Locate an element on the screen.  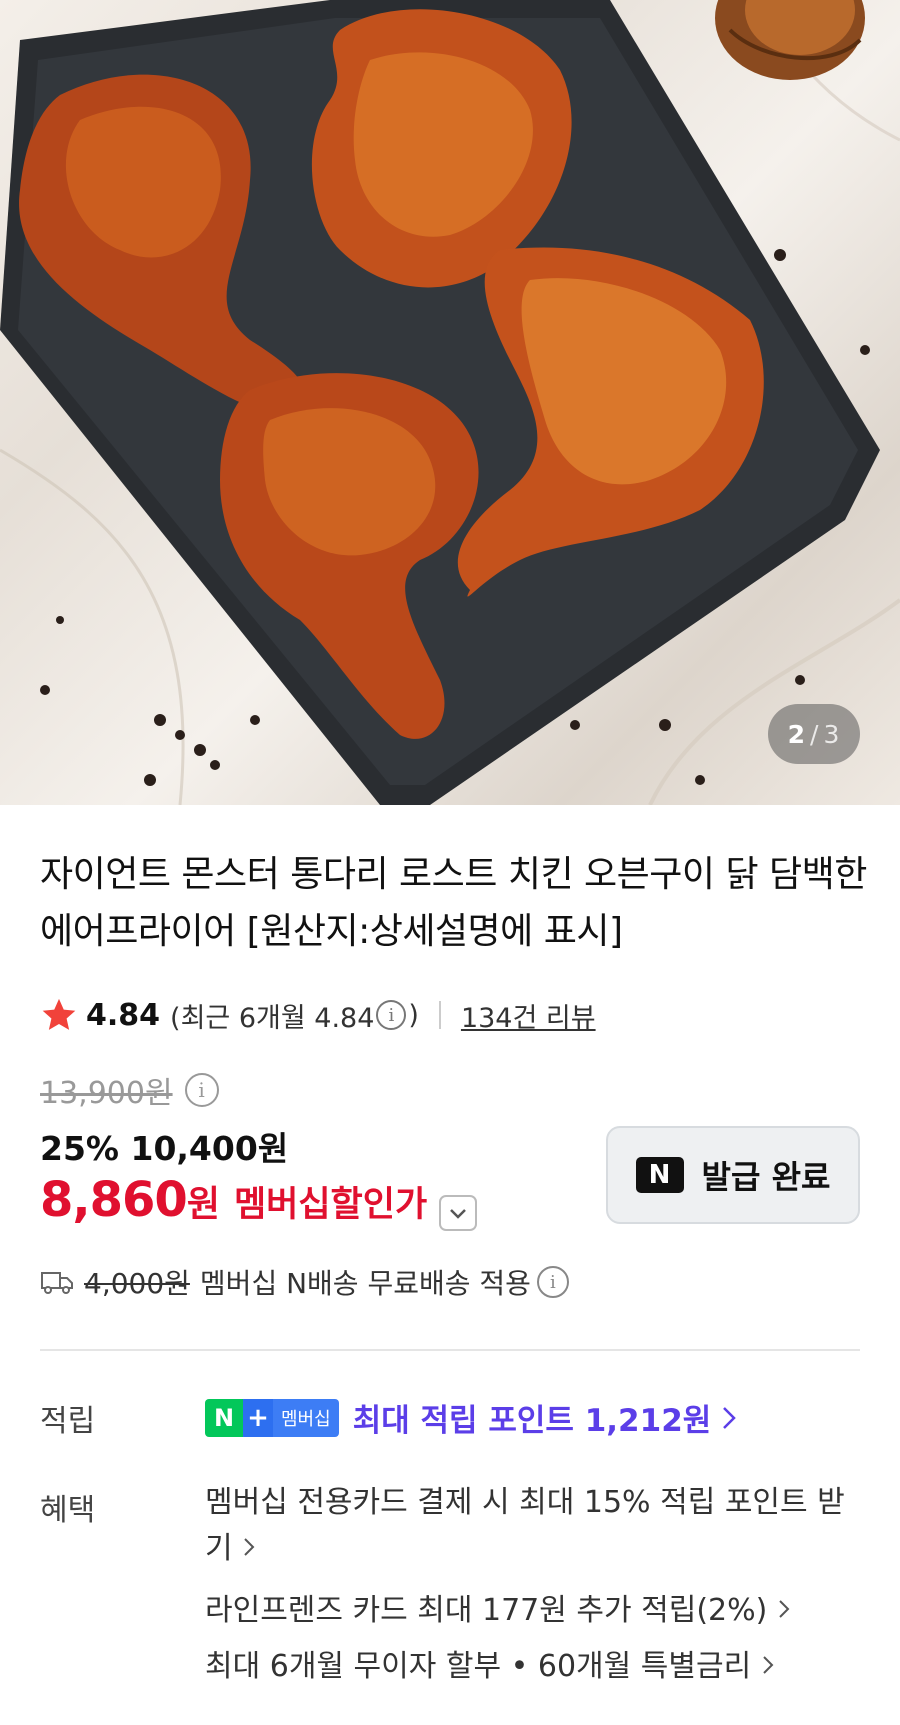
info-icon: i is located at coordinates (391, 1015).